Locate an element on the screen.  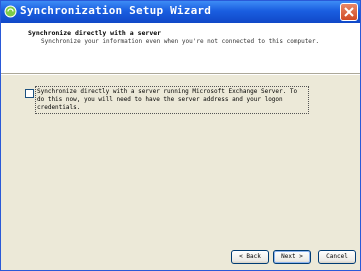
next-button: Next > is located at coordinates (292, 257).